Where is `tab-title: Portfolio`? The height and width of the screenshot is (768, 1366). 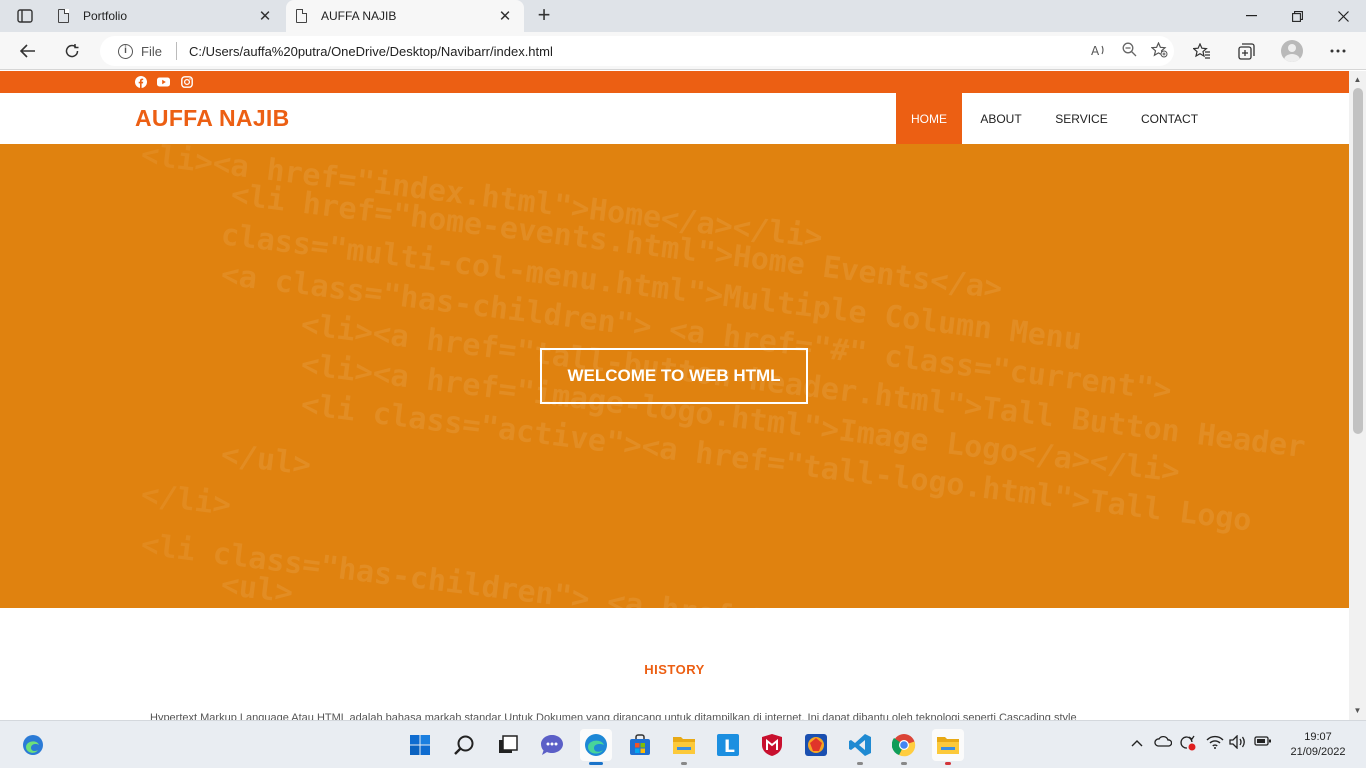
tab-title: Portfolio is located at coordinates (105, 16).